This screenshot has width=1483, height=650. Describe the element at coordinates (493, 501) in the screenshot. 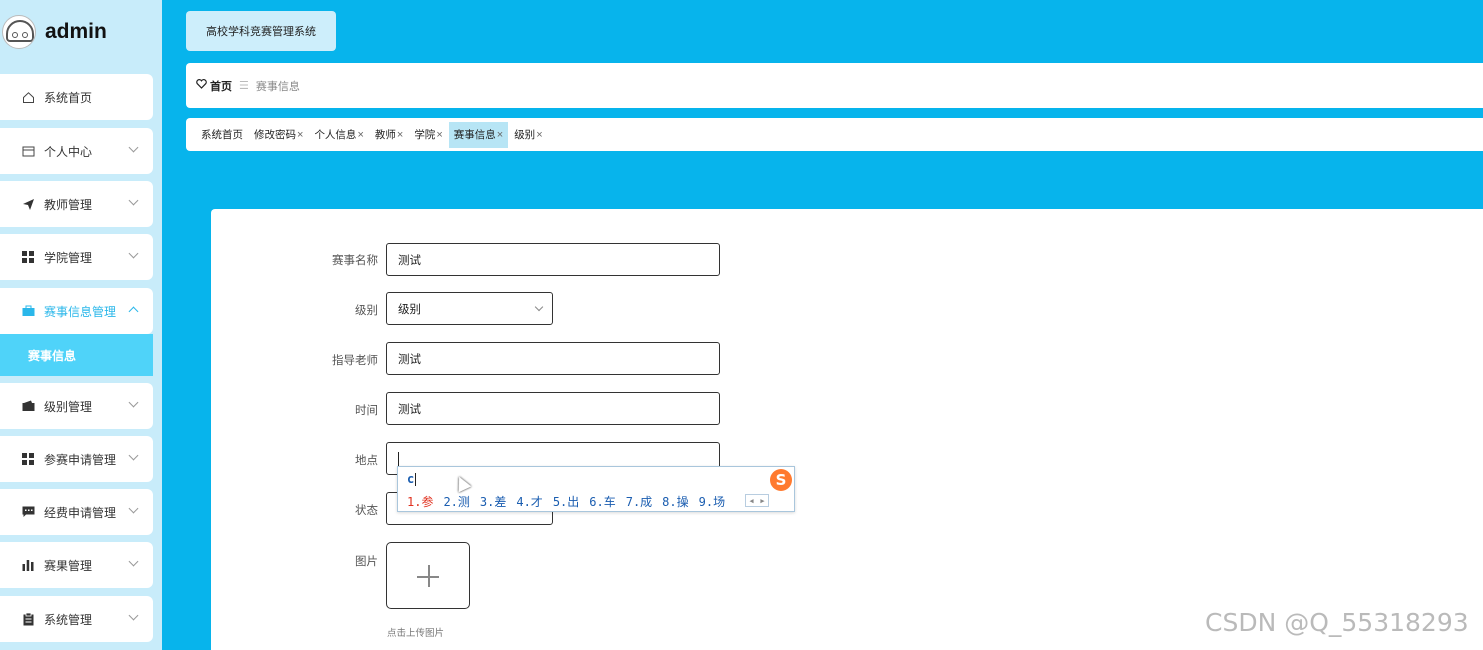

I see `ime-candidate: 3.差` at that location.